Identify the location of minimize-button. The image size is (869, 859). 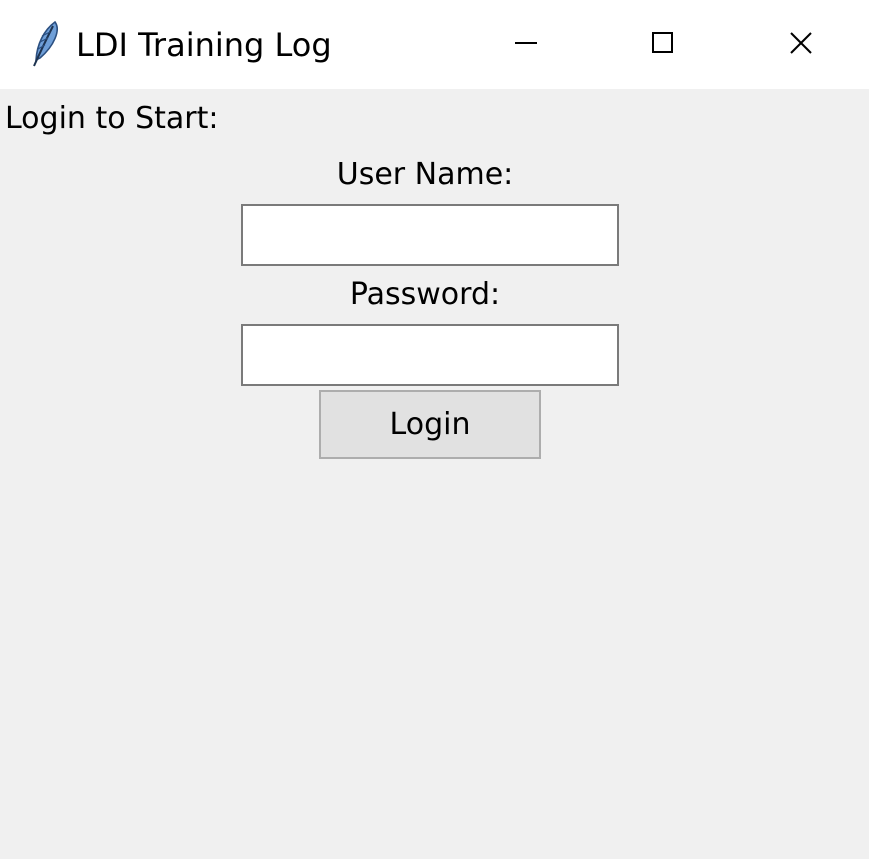
(526, 44).